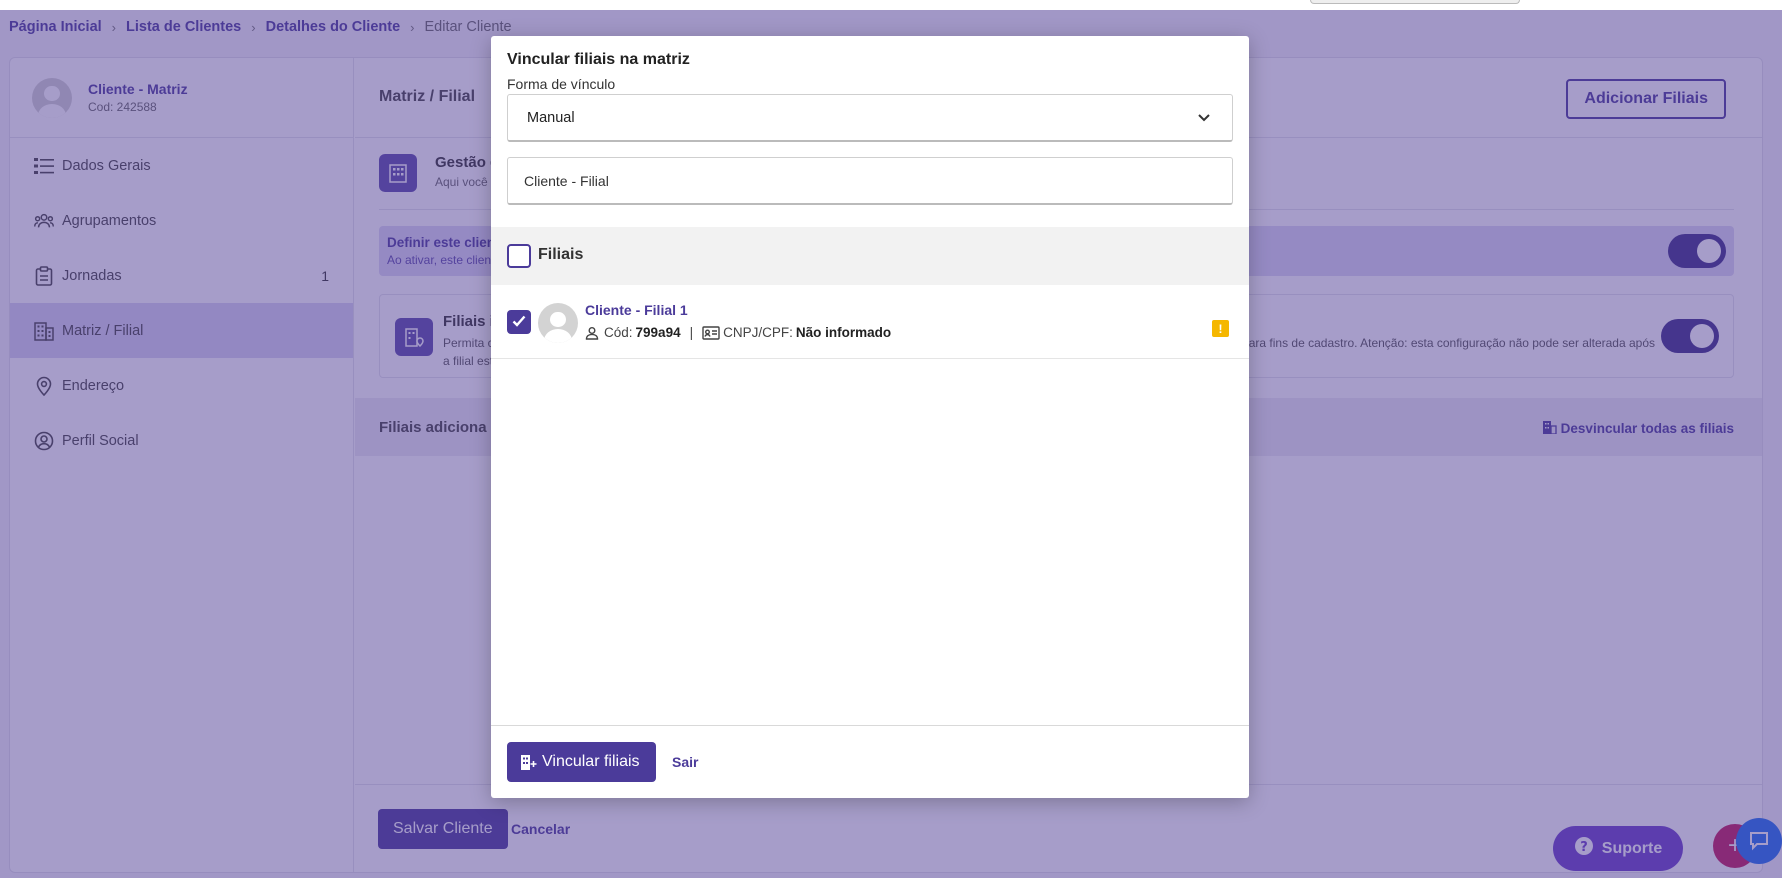 Image resolution: width=1782 pixels, height=878 pixels. What do you see at coordinates (529, 762) in the screenshot?
I see `building-add-icon` at bounding box center [529, 762].